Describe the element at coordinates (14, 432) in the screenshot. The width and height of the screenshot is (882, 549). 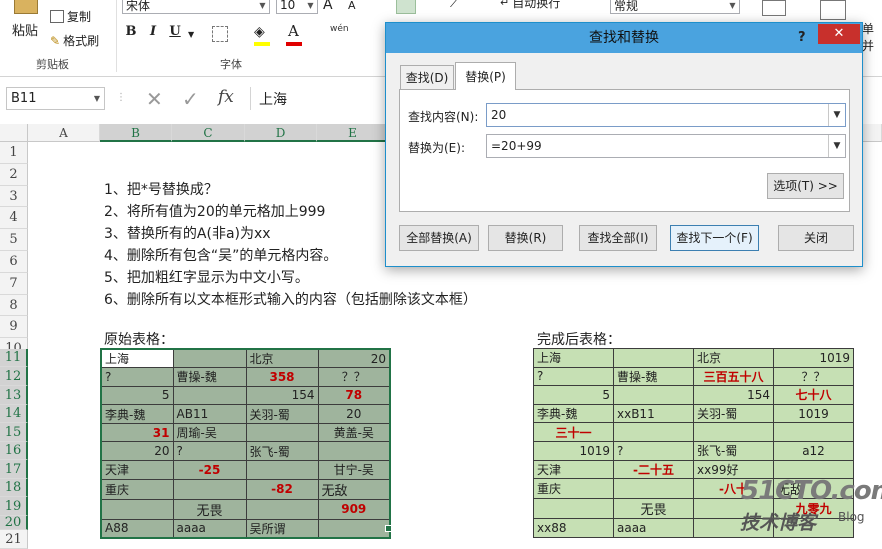
I see `row-header: 15` at that location.